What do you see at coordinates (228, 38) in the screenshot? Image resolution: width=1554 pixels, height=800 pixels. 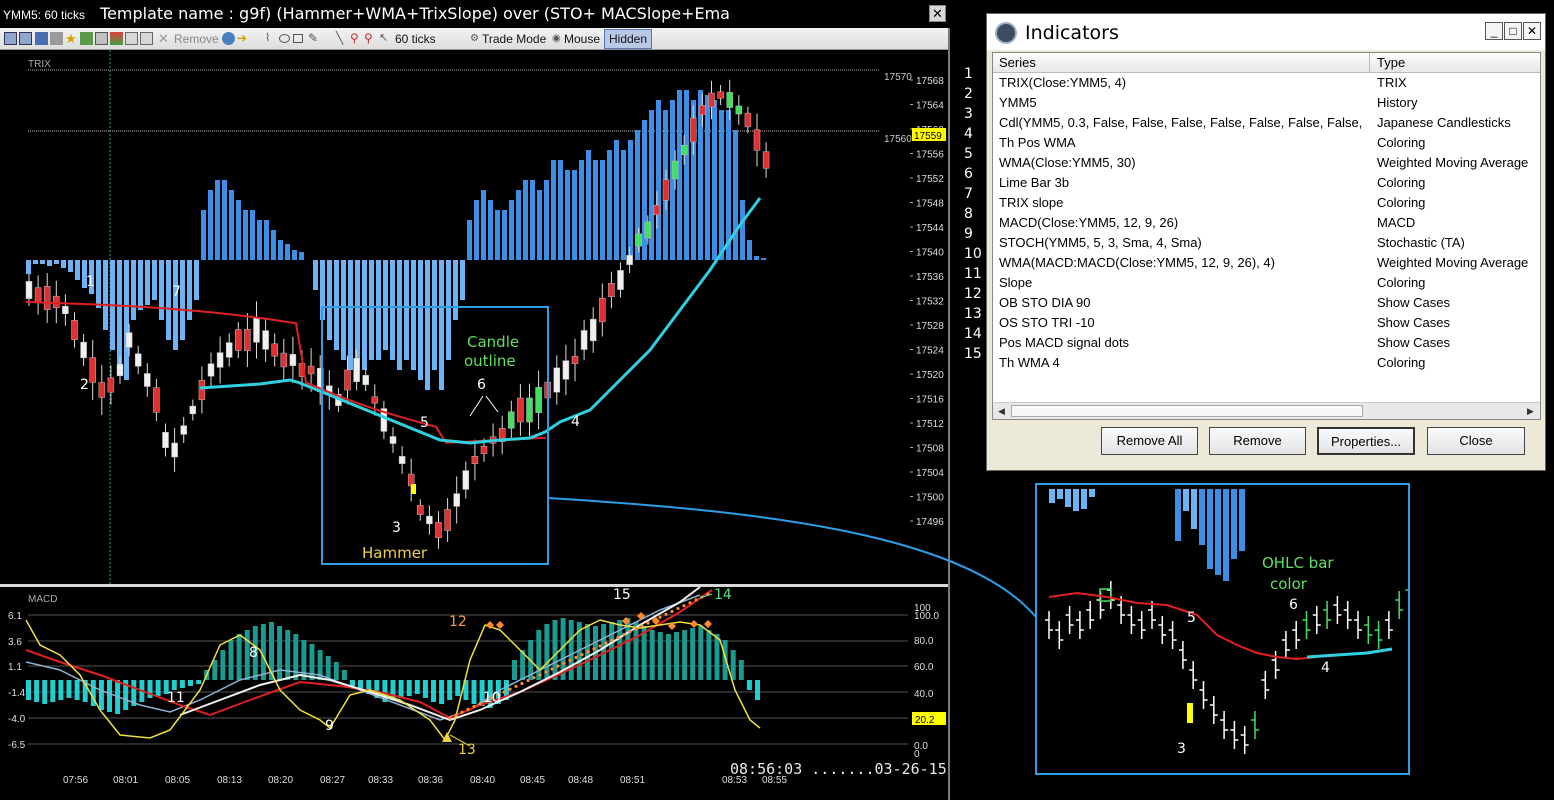 I see `refresh-icon` at bounding box center [228, 38].